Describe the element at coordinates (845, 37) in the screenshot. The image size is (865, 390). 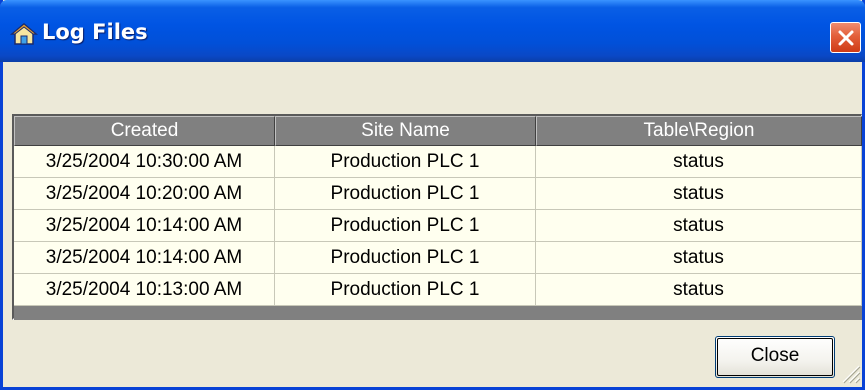
I see `close-icon` at that location.